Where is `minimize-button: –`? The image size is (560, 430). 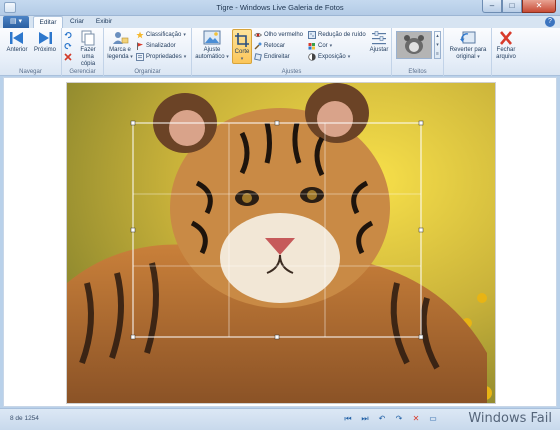
minimize-button: – is located at coordinates (492, 6).